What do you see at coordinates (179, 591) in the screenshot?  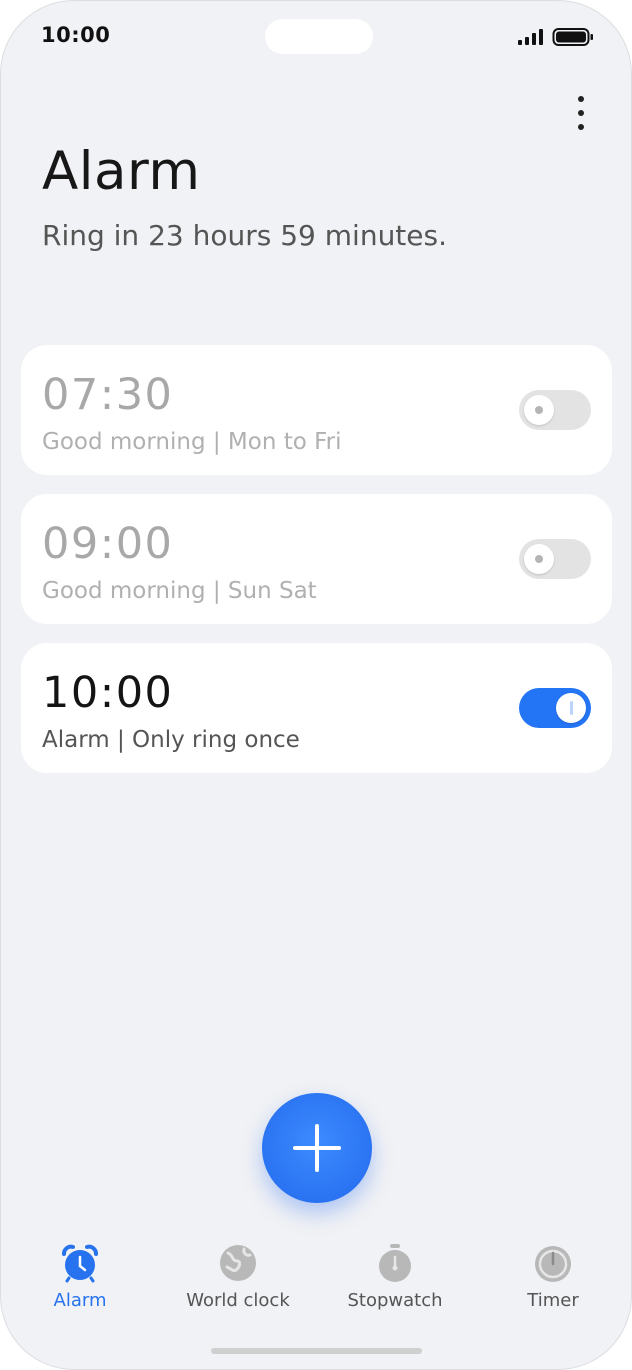 I see `alarm-description: Good morning | Sun Sat` at bounding box center [179, 591].